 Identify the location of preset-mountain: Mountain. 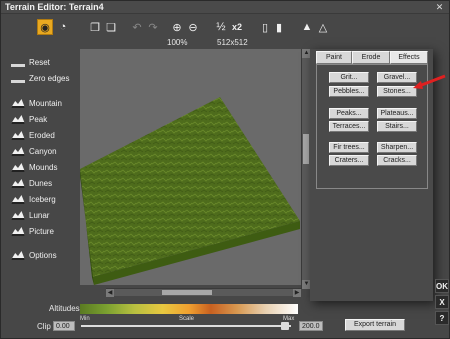
(36, 103).